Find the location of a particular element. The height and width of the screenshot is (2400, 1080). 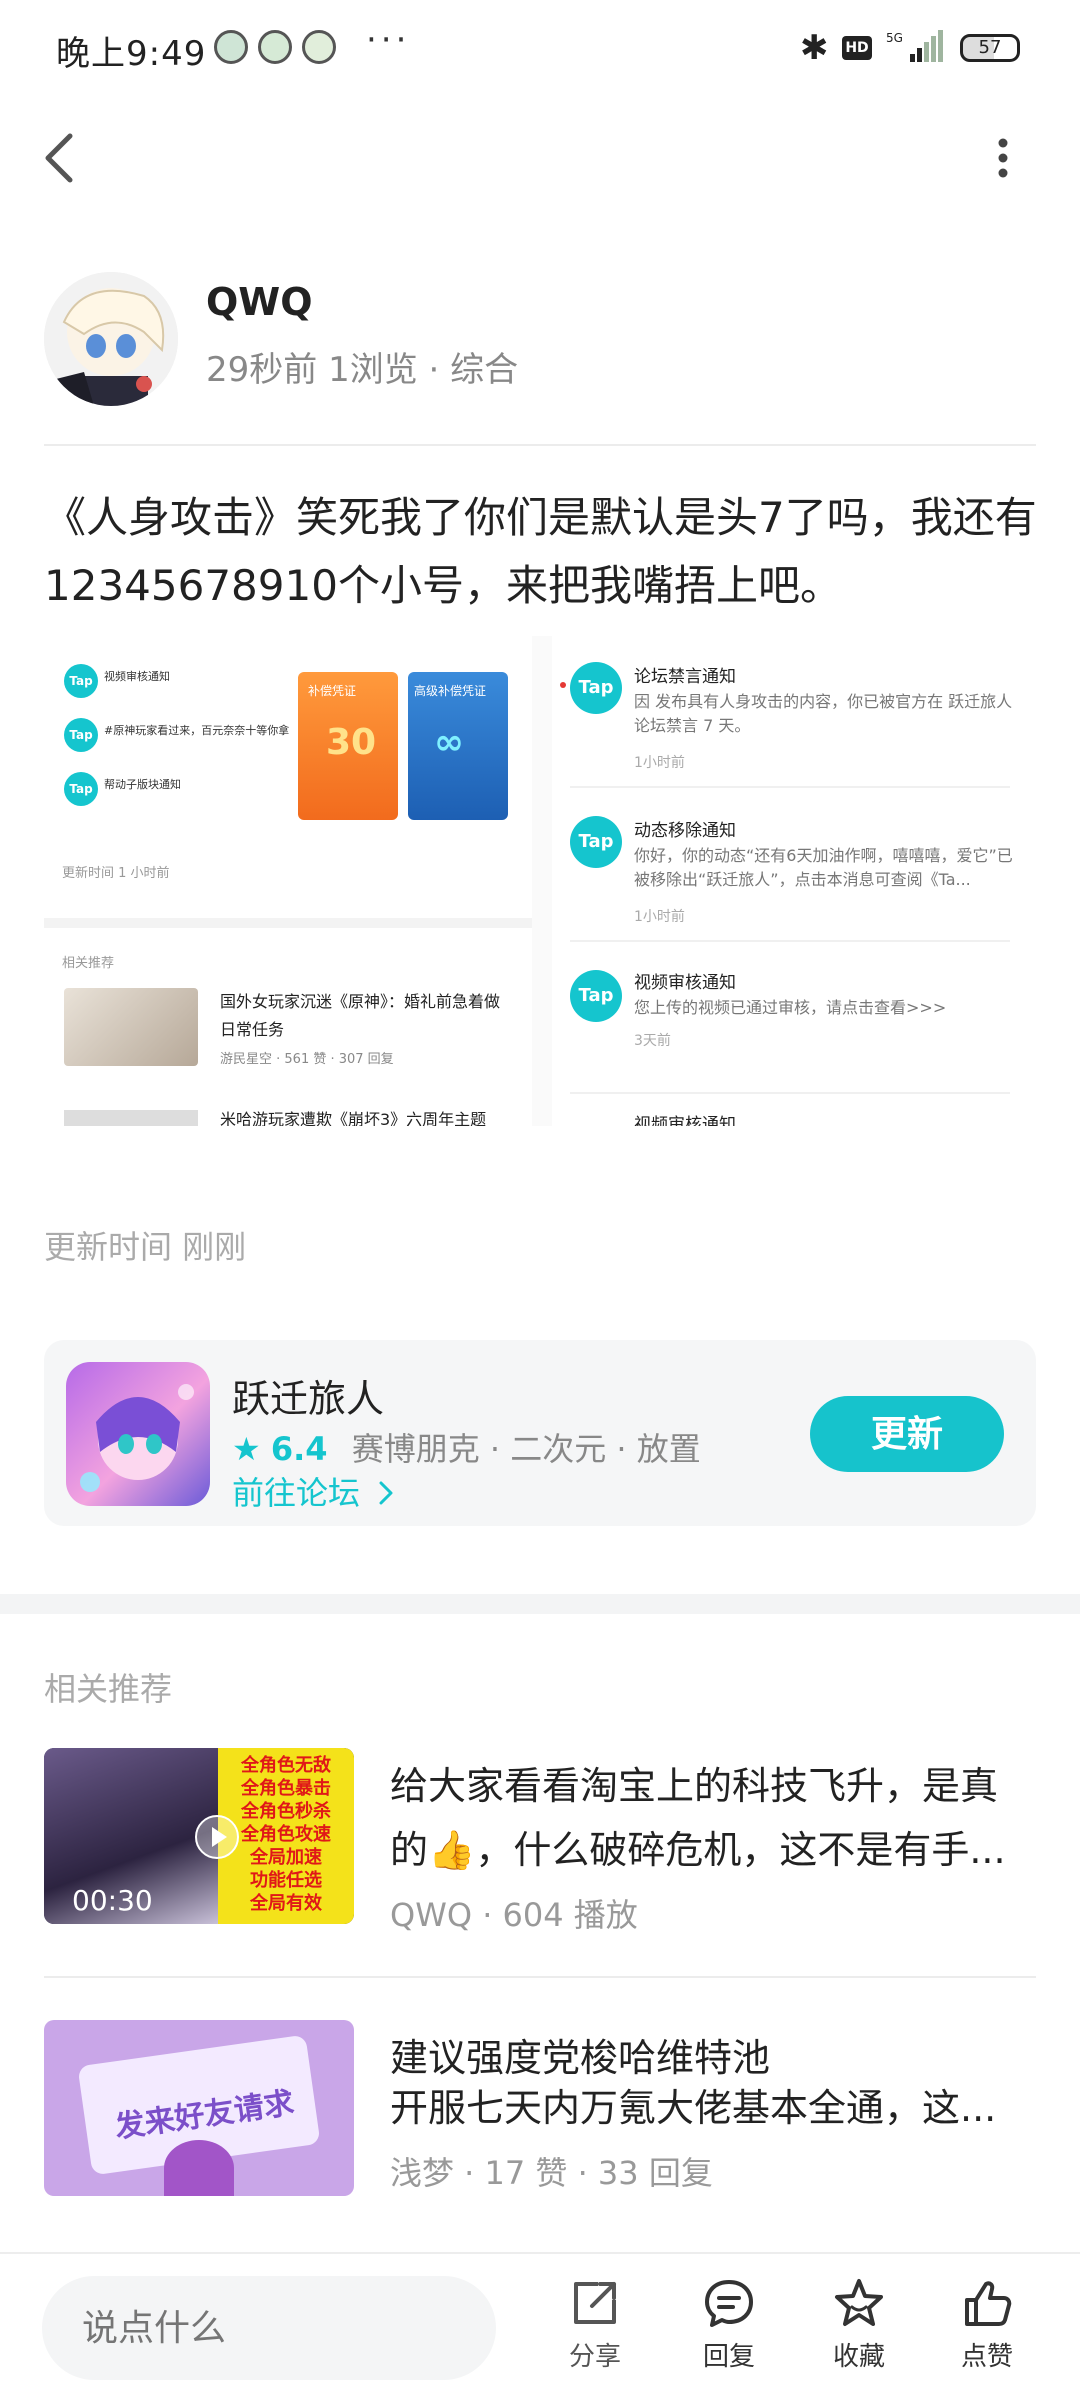

notice-body: 您上传的视频已通过审核，请点击查看>>> is located at coordinates (790, 1007).